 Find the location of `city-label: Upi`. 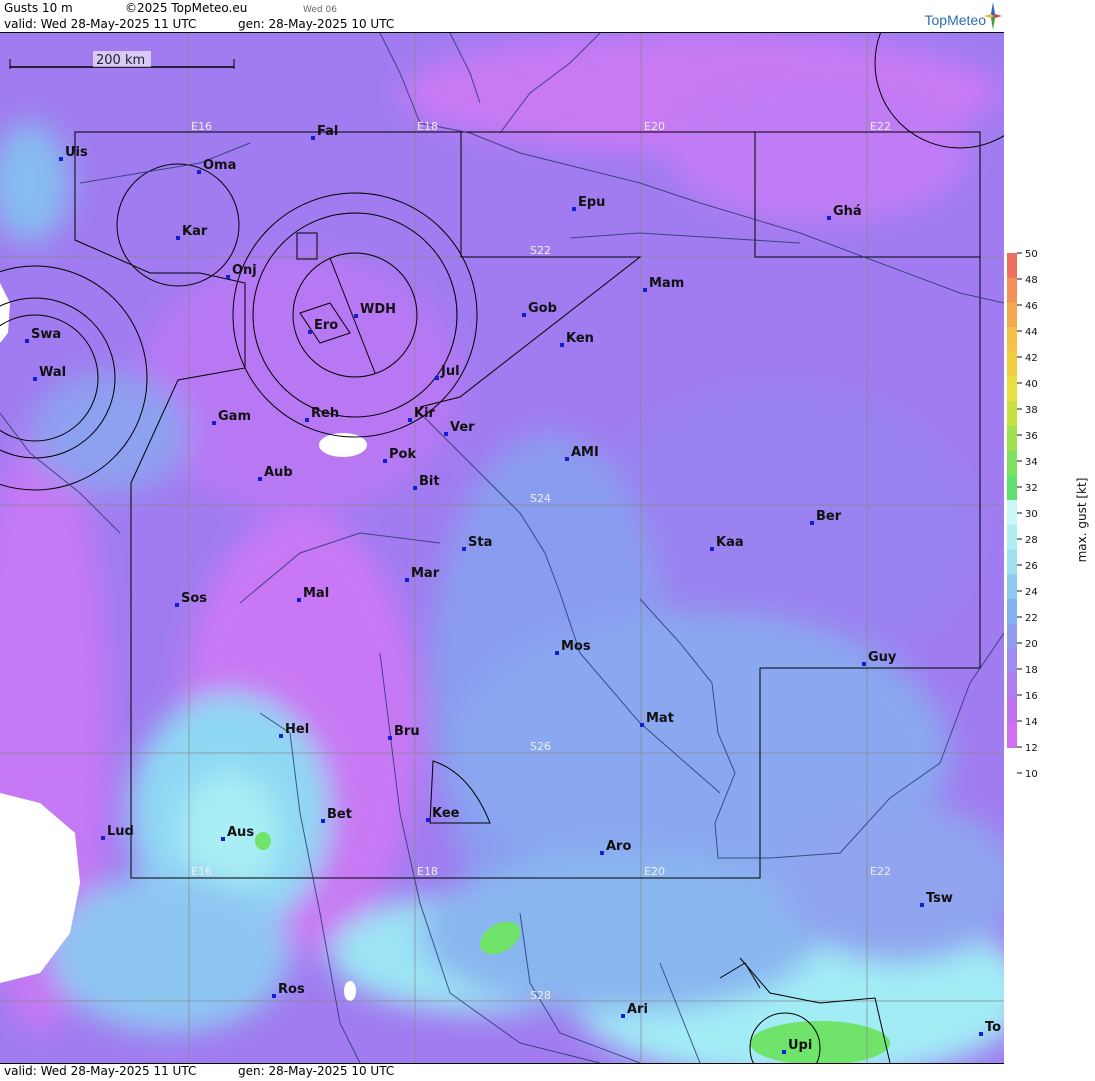

city-label: Upi is located at coordinates (800, 1045).